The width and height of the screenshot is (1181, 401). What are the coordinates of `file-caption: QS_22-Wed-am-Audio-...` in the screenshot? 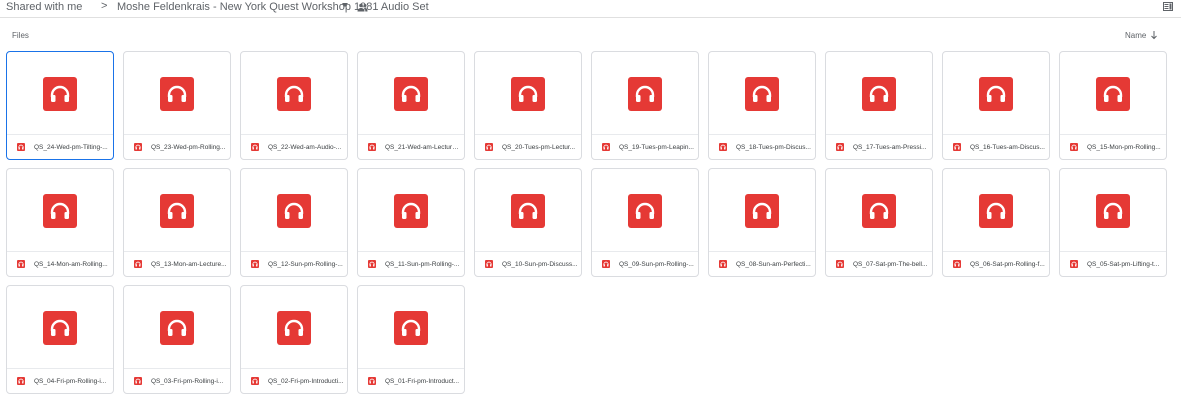 It's located at (294, 146).